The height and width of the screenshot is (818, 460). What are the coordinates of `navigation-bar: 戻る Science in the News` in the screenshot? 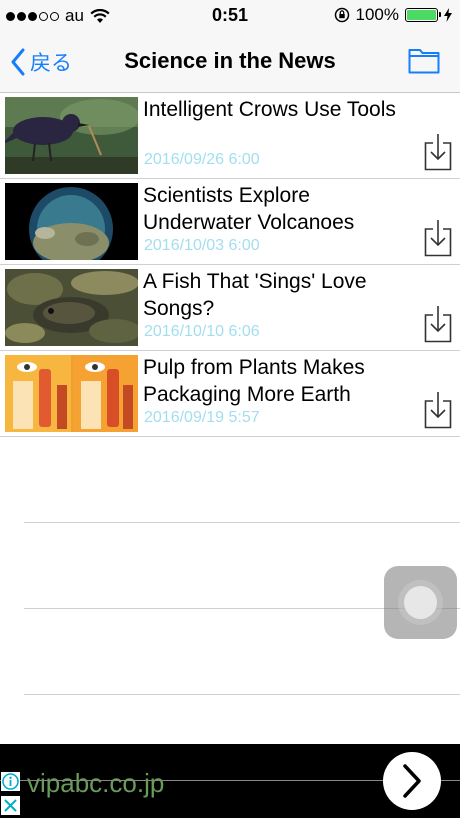 It's located at (230, 62).